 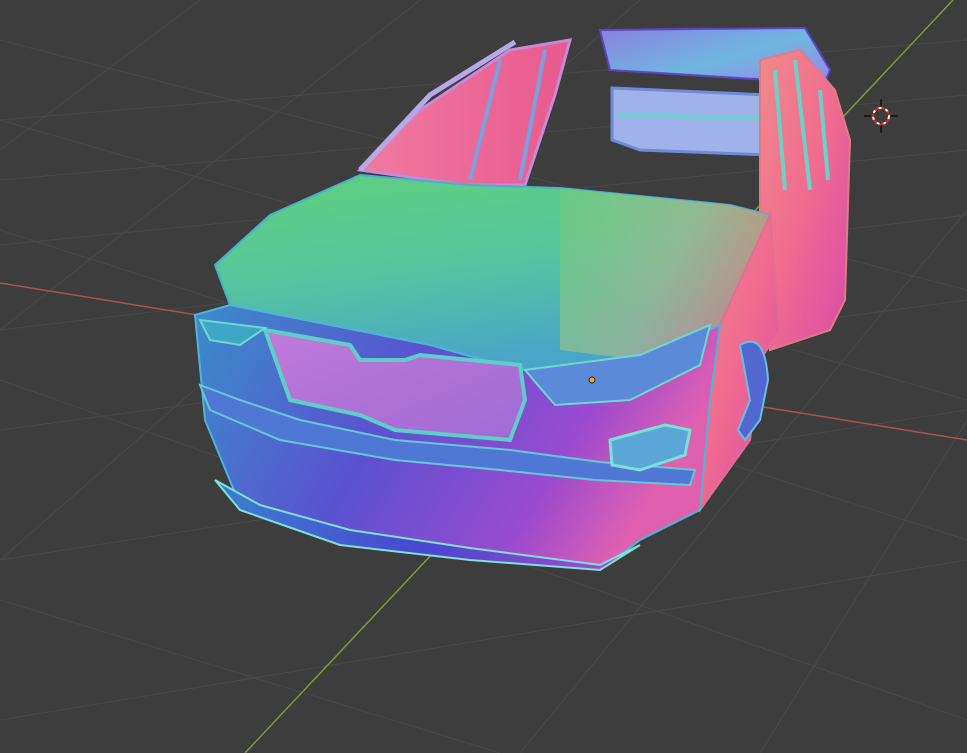 What do you see at coordinates (592, 380) in the screenshot?
I see `object-origin-icon` at bounding box center [592, 380].